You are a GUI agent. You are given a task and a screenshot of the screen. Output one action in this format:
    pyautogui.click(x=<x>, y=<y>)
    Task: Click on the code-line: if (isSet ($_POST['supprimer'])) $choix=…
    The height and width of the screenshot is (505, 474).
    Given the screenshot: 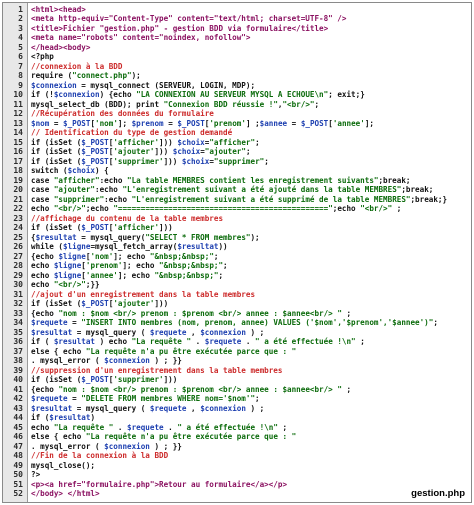 What is the action you would take?
    pyautogui.click(x=150, y=161)
    